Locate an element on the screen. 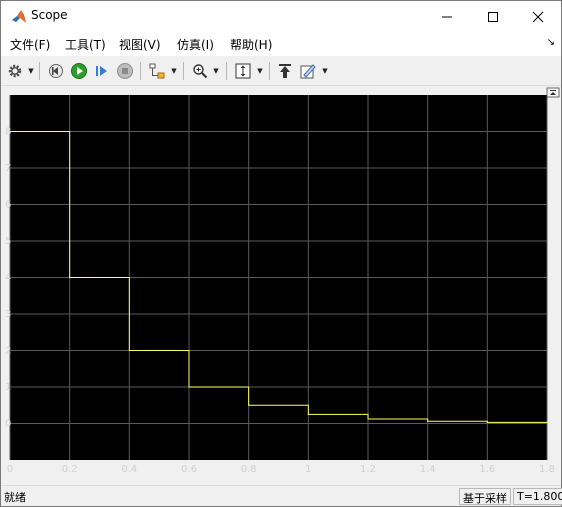 Image resolution: width=562 pixels, height=507 pixels. y-tick-labels: 0 1 2 3 4 5 6 7 8 is located at coordinates (8, 278).